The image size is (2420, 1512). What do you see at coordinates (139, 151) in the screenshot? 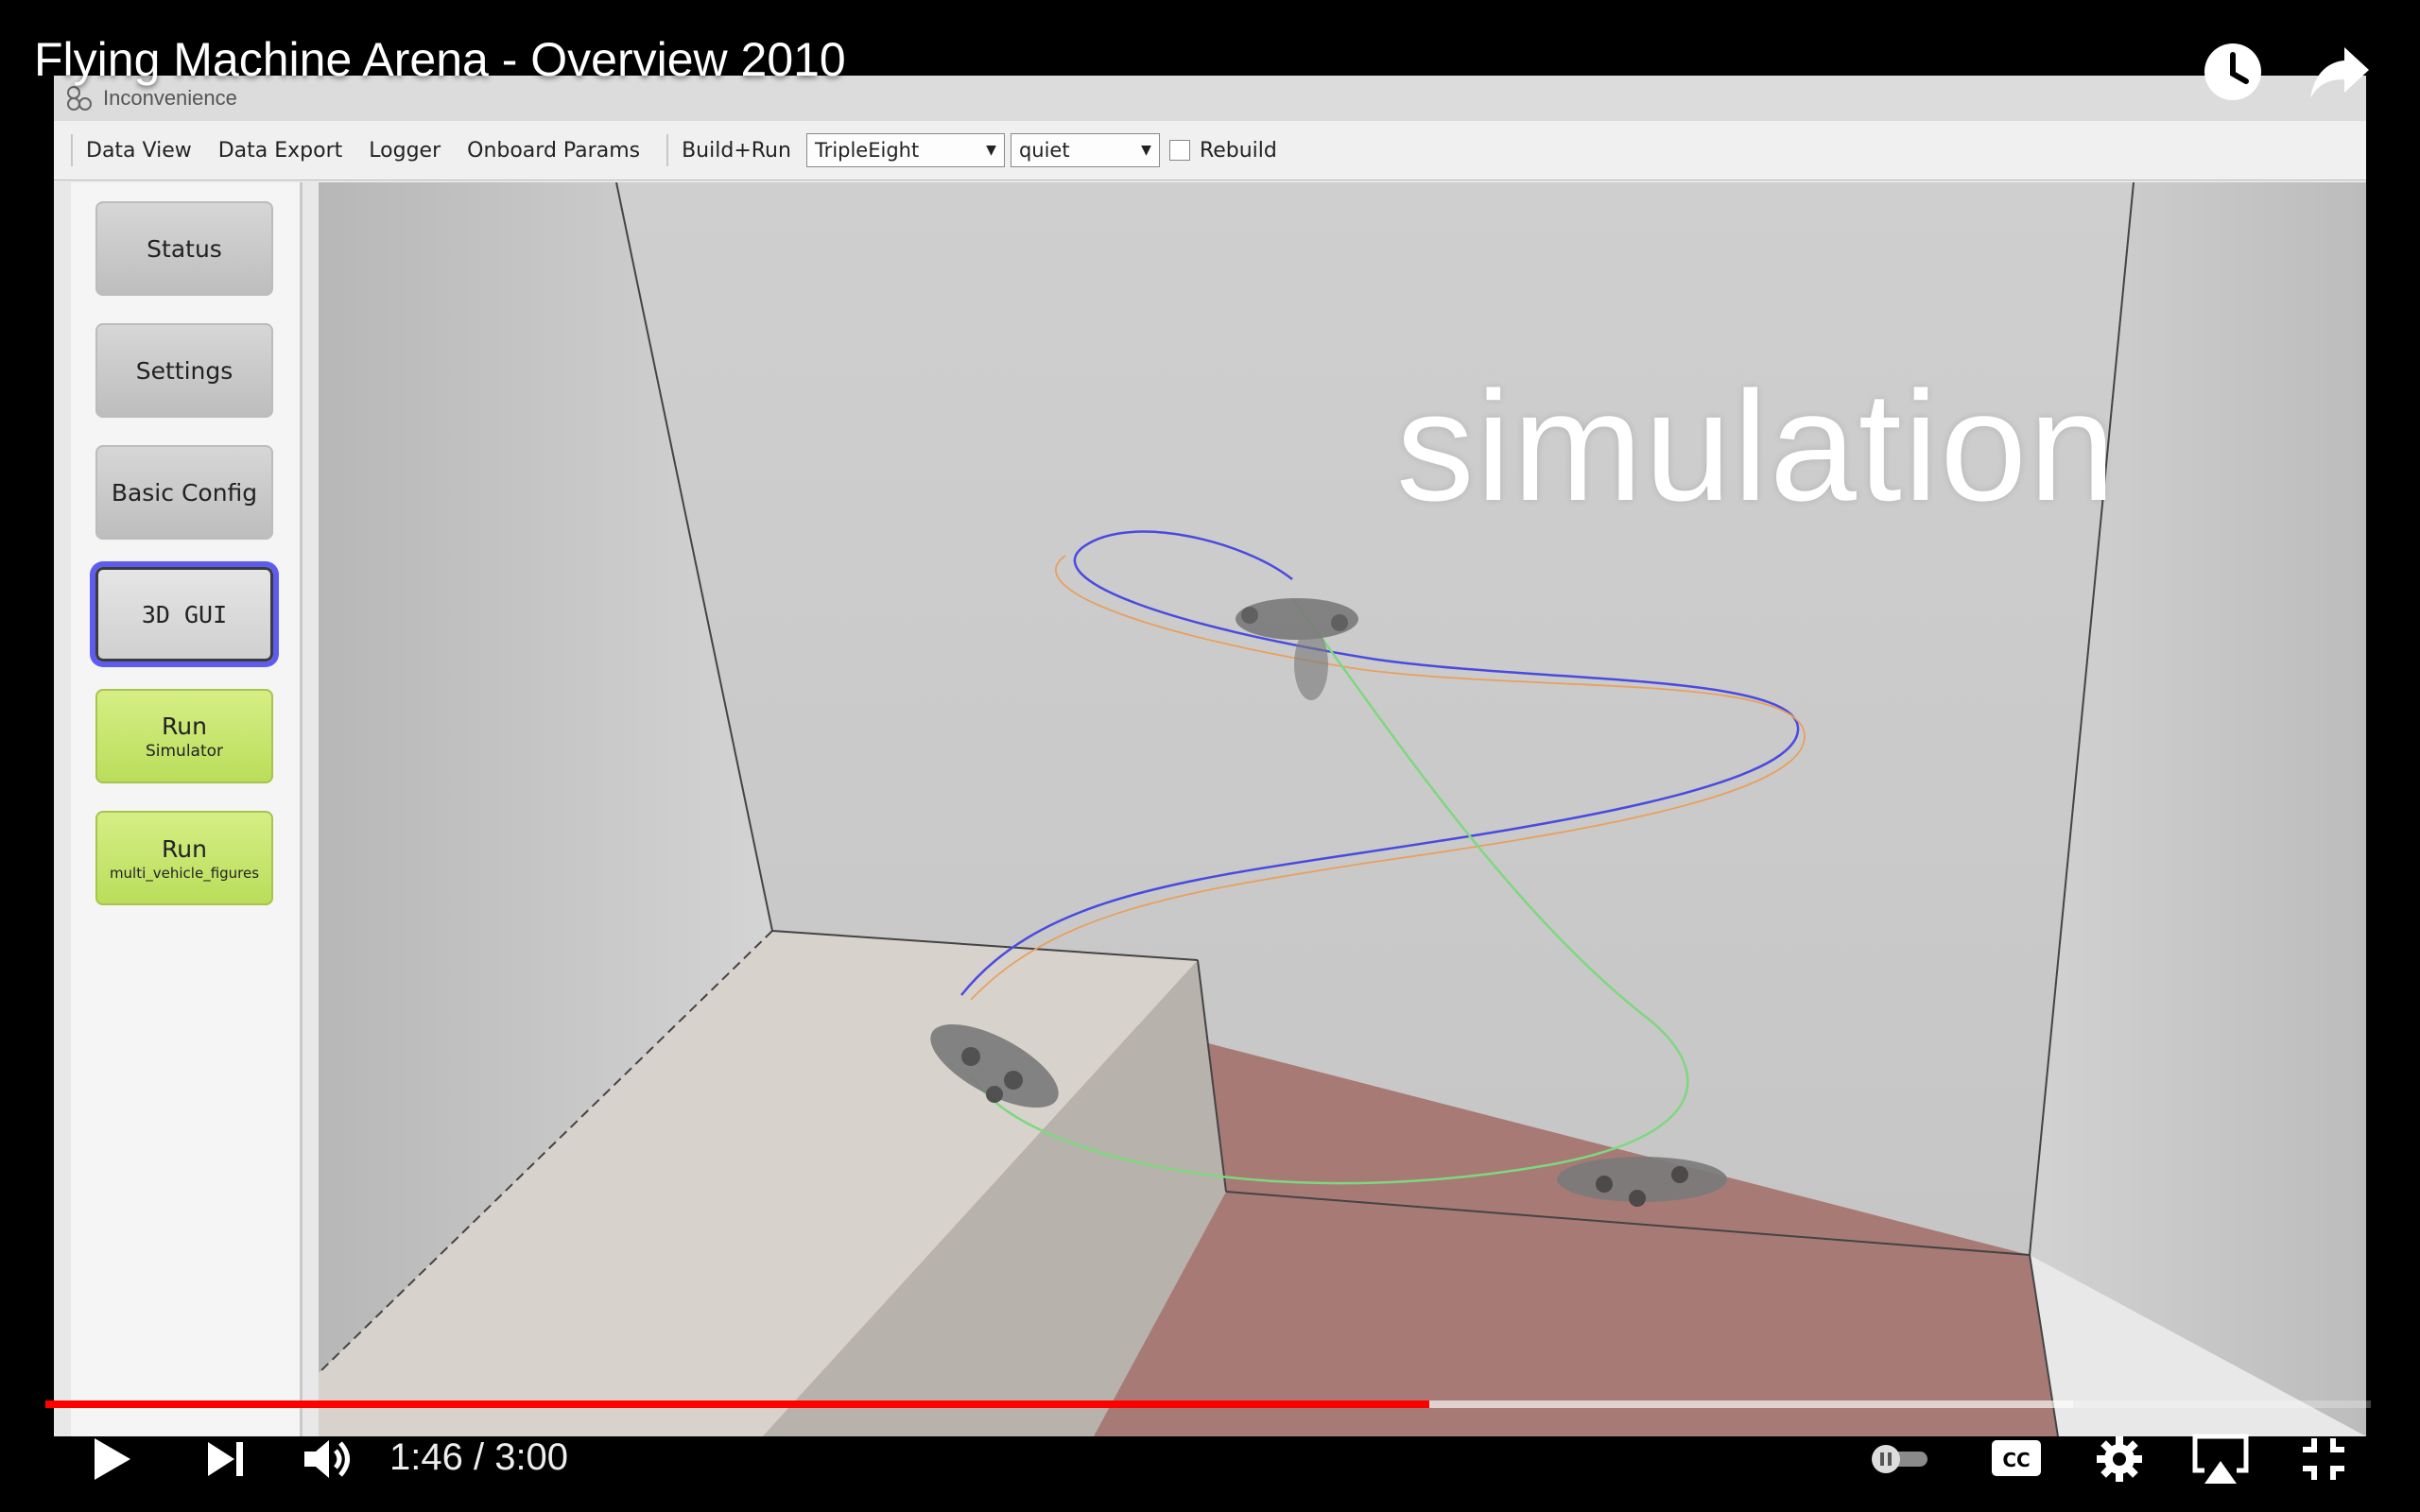
I see `toolbar-data-view: Data View` at bounding box center [139, 151].